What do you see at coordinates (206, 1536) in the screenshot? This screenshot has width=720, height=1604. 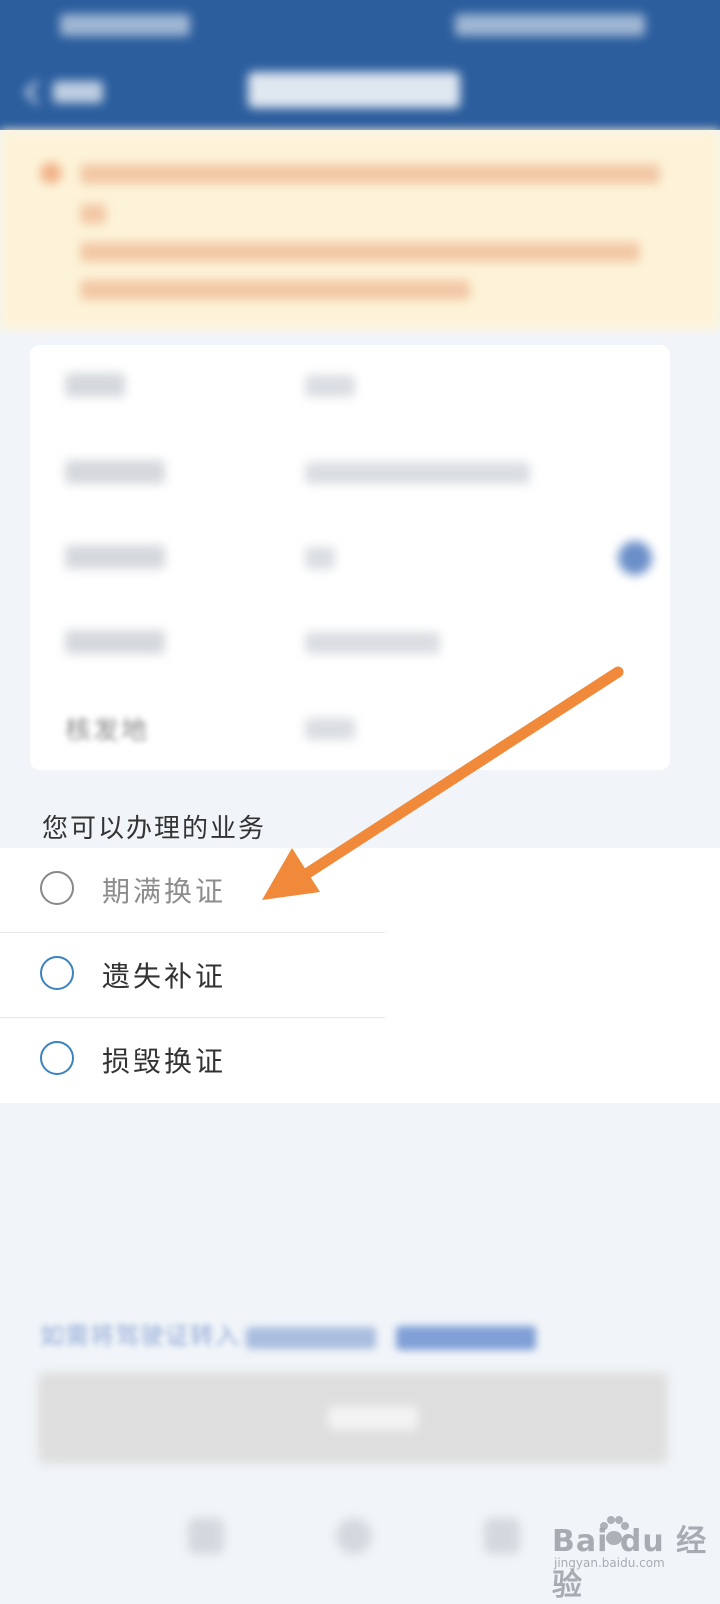 I see `nav-back-icon` at bounding box center [206, 1536].